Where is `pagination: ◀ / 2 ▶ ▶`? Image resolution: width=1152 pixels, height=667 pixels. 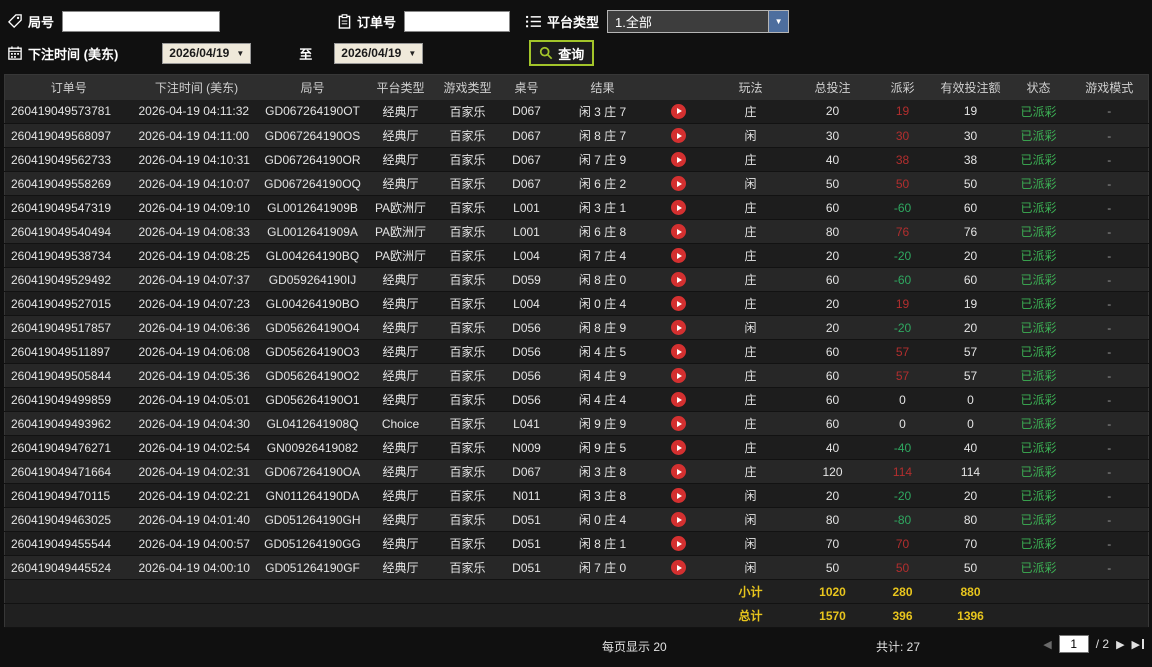
pagination: ◀ / 2 ▶ ▶ is located at coordinates (1093, 644).